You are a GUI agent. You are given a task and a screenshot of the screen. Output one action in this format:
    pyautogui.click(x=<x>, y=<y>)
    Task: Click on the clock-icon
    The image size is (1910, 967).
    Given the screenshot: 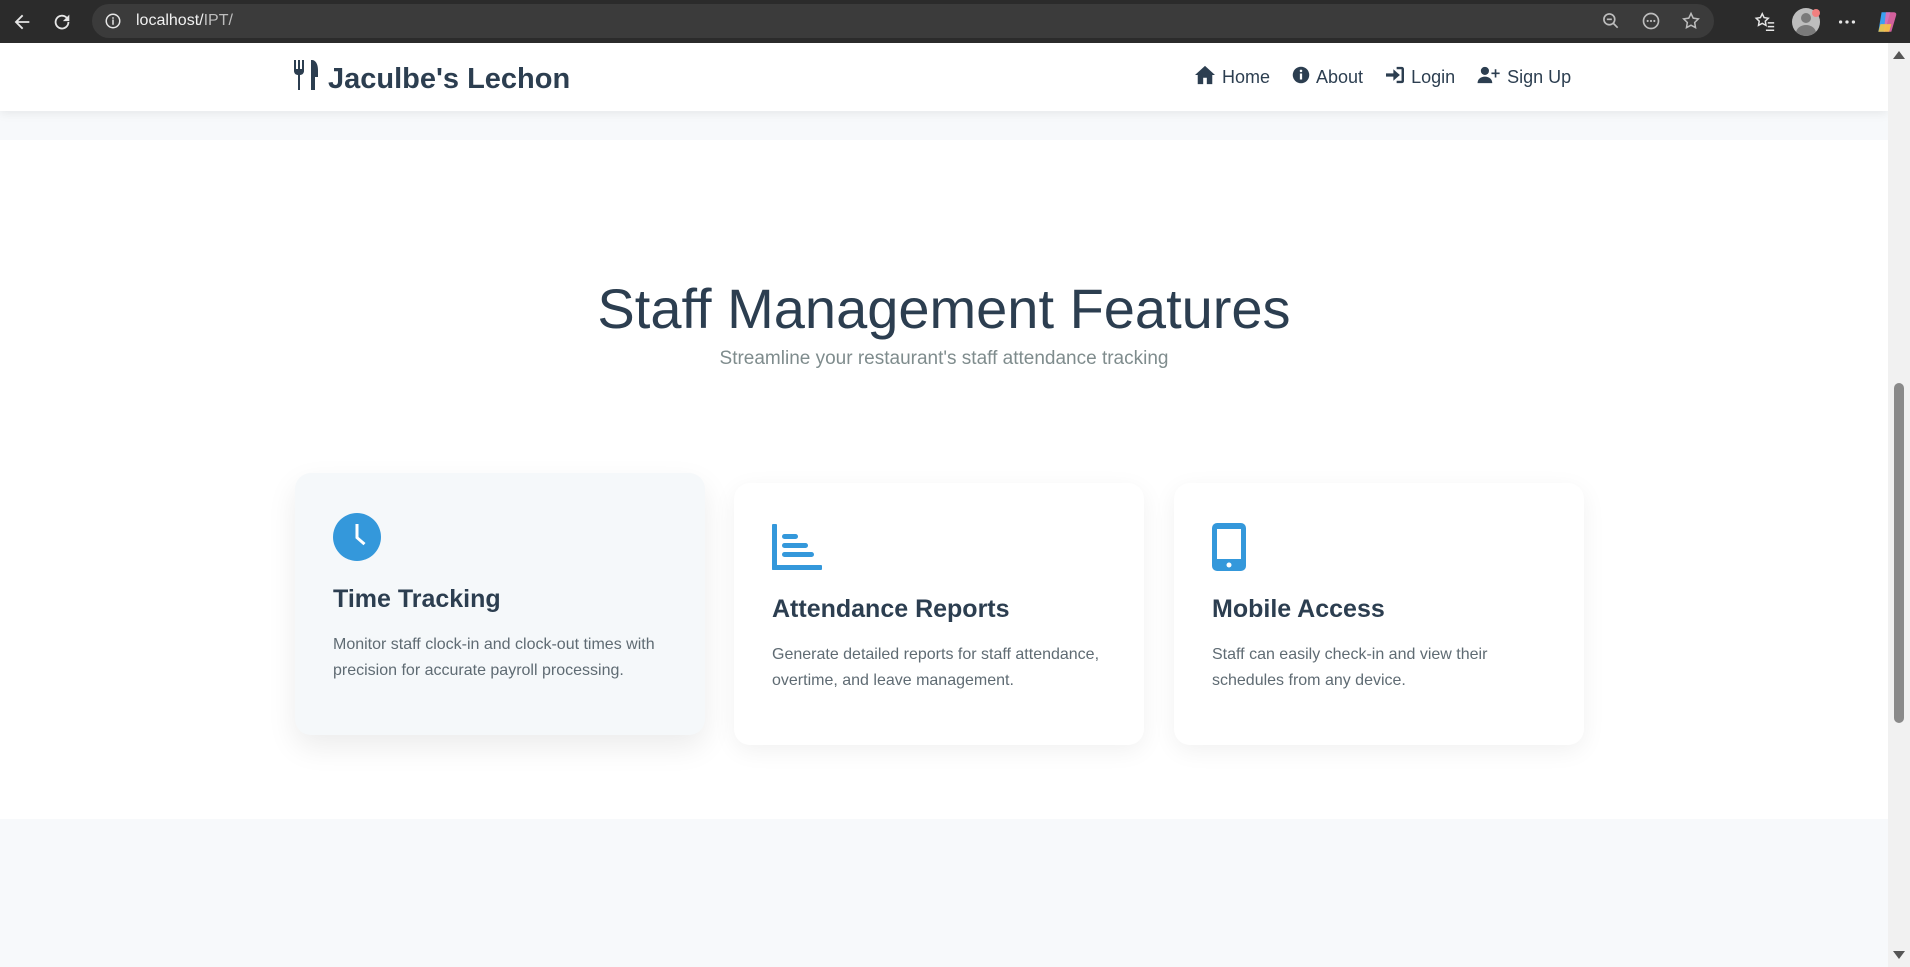 What is the action you would take?
    pyautogui.click(x=500, y=537)
    